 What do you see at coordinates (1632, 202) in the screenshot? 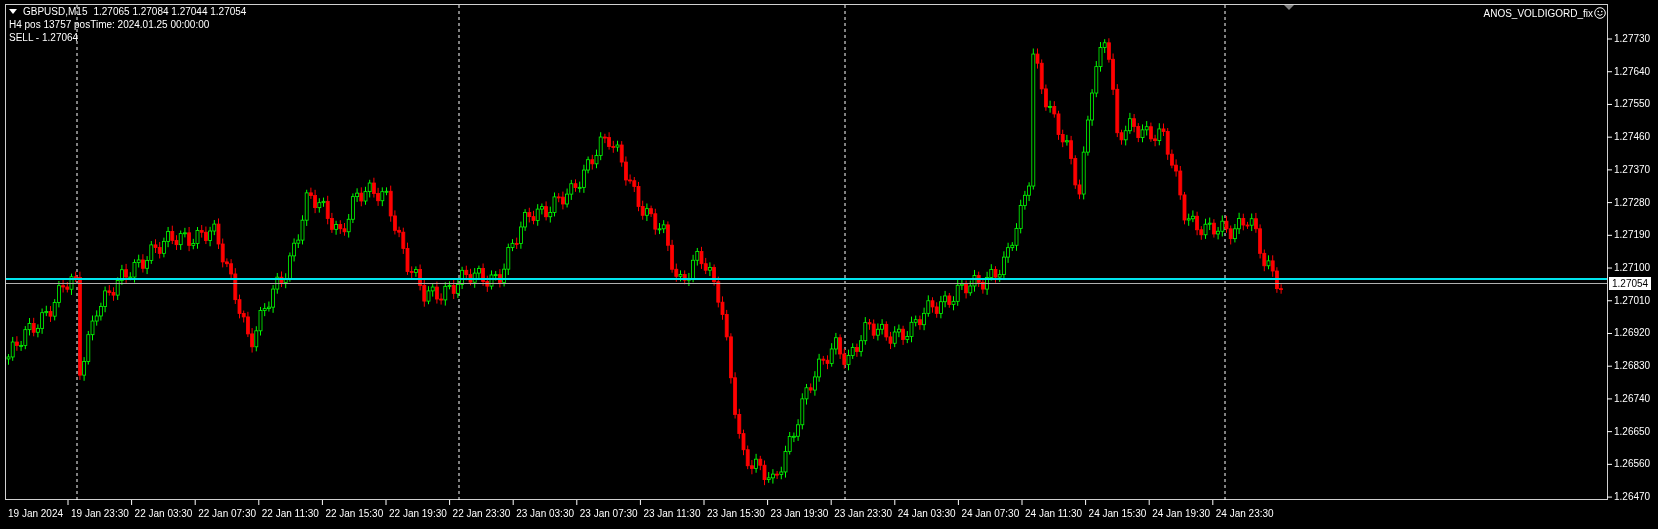
I see `price-tick-label: 1.27280` at bounding box center [1632, 202].